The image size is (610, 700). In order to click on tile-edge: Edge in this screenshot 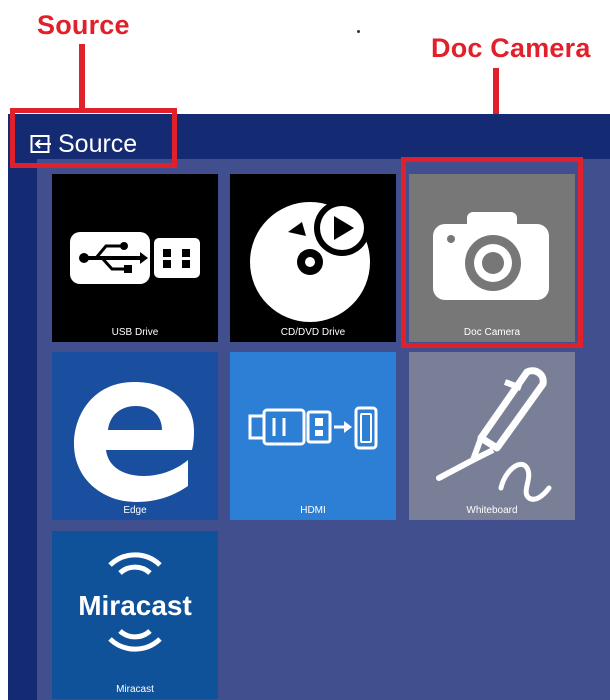, I will do `click(135, 436)`.